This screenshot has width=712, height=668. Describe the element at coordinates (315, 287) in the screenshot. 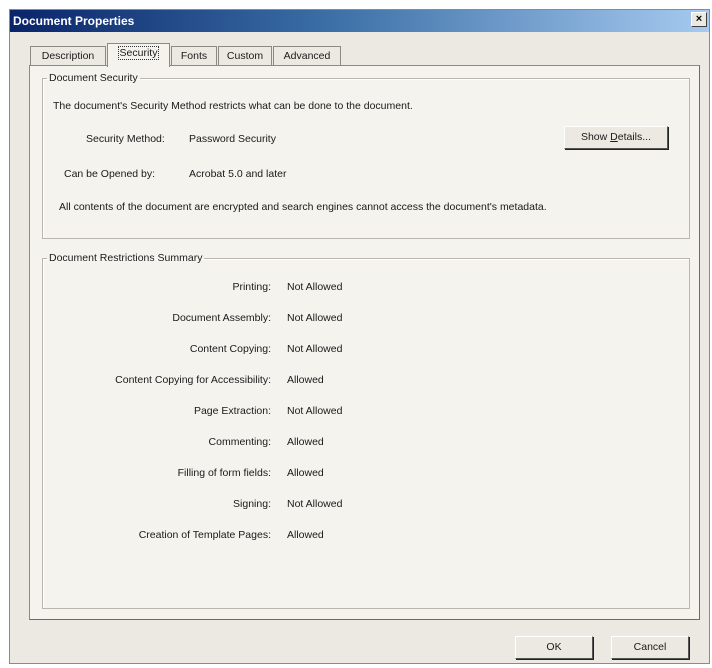

I see `restriction-value-printing: Not Allowed` at that location.